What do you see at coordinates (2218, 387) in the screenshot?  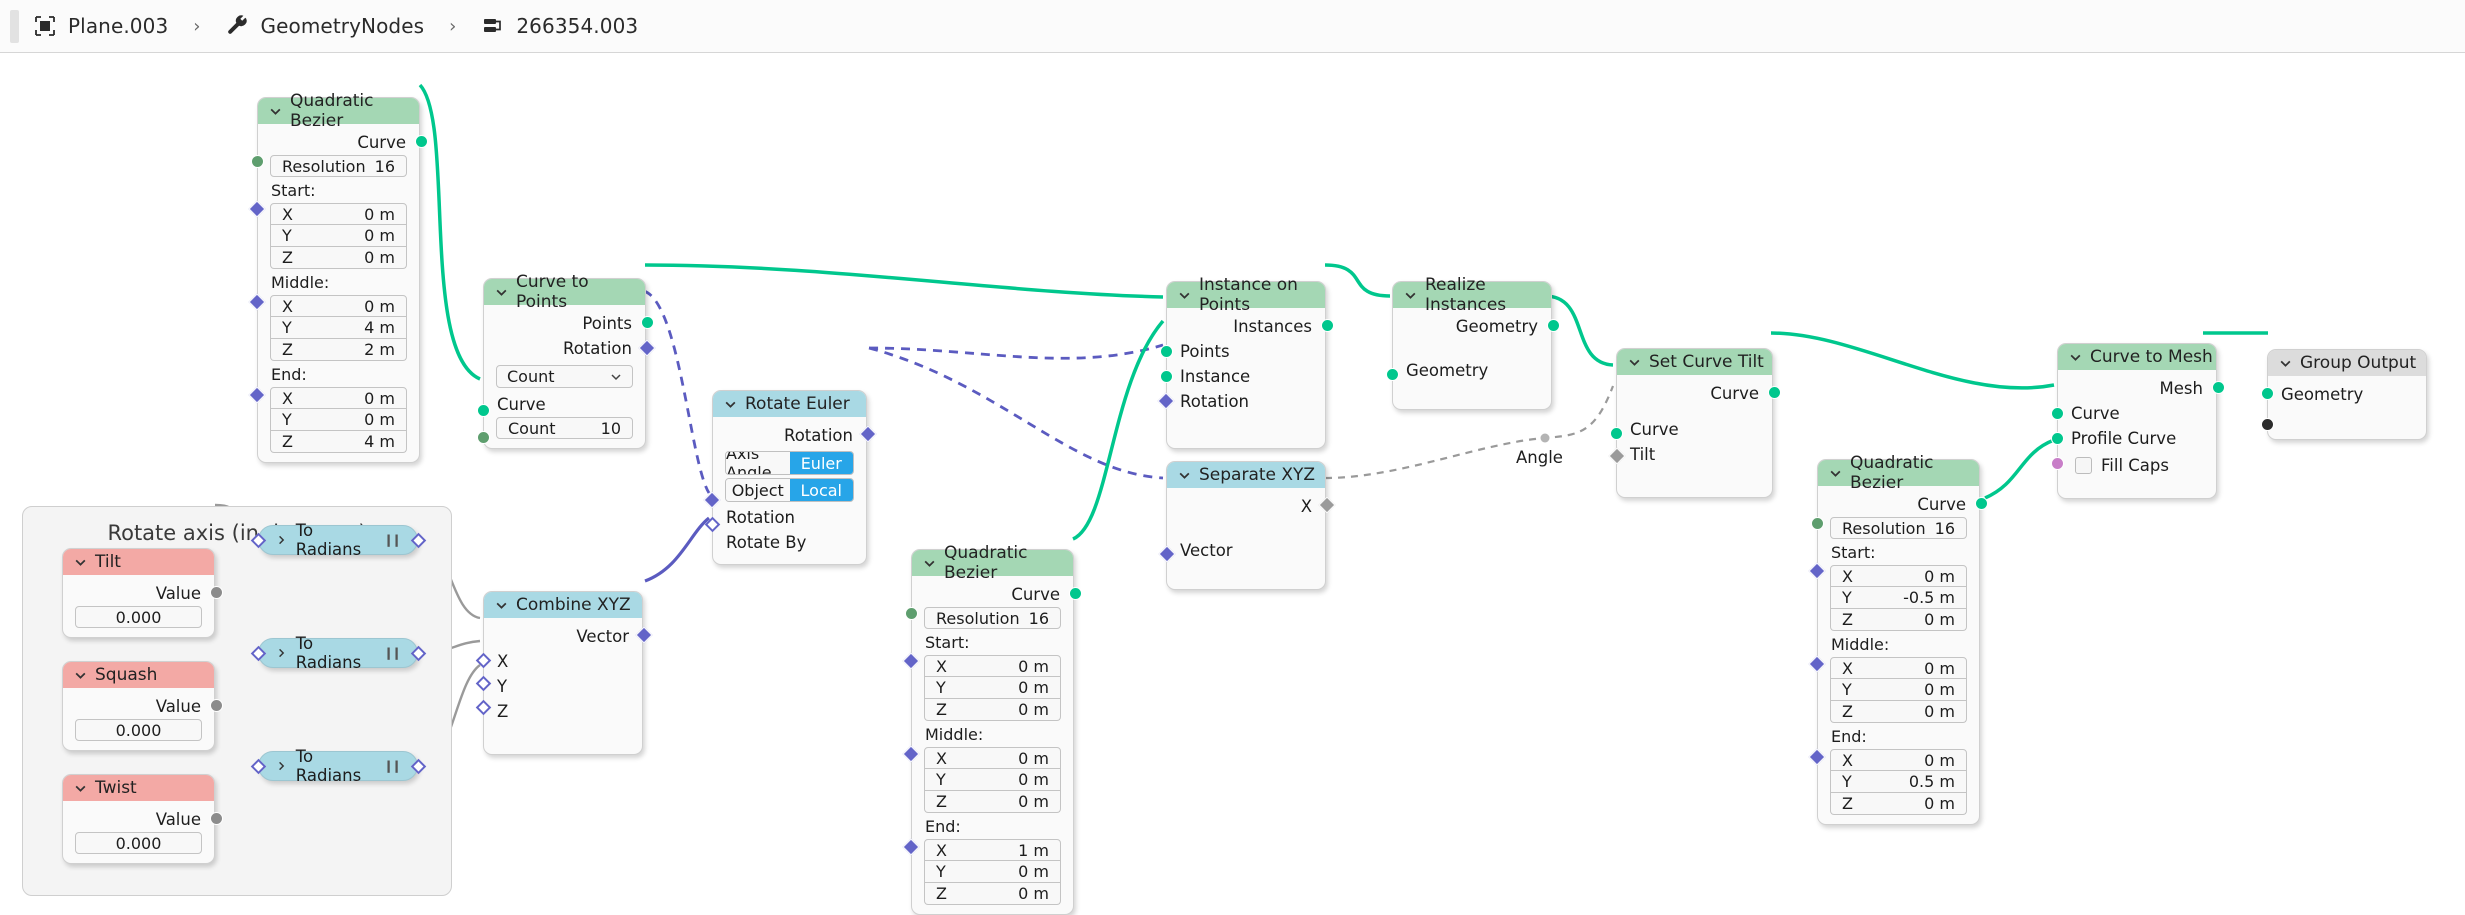 I see `socket-mesh-out` at bounding box center [2218, 387].